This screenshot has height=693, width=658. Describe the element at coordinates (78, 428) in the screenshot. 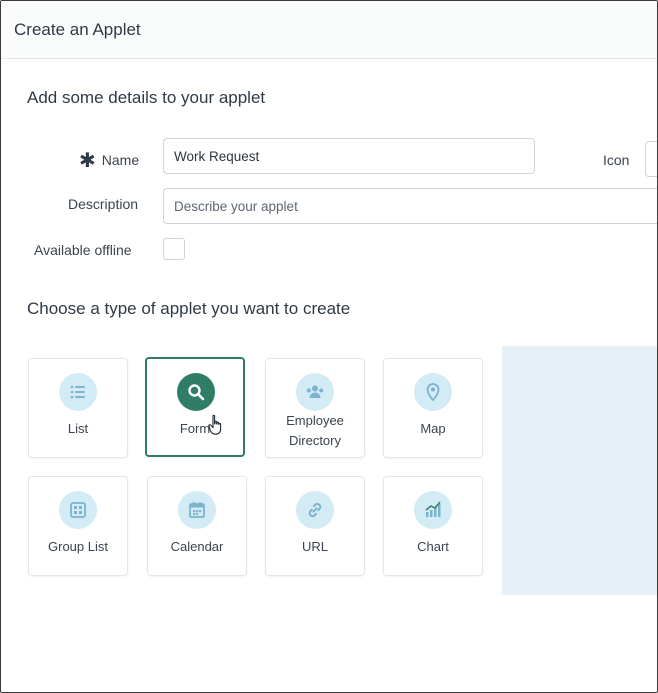

I see `applet-type-label: List` at that location.